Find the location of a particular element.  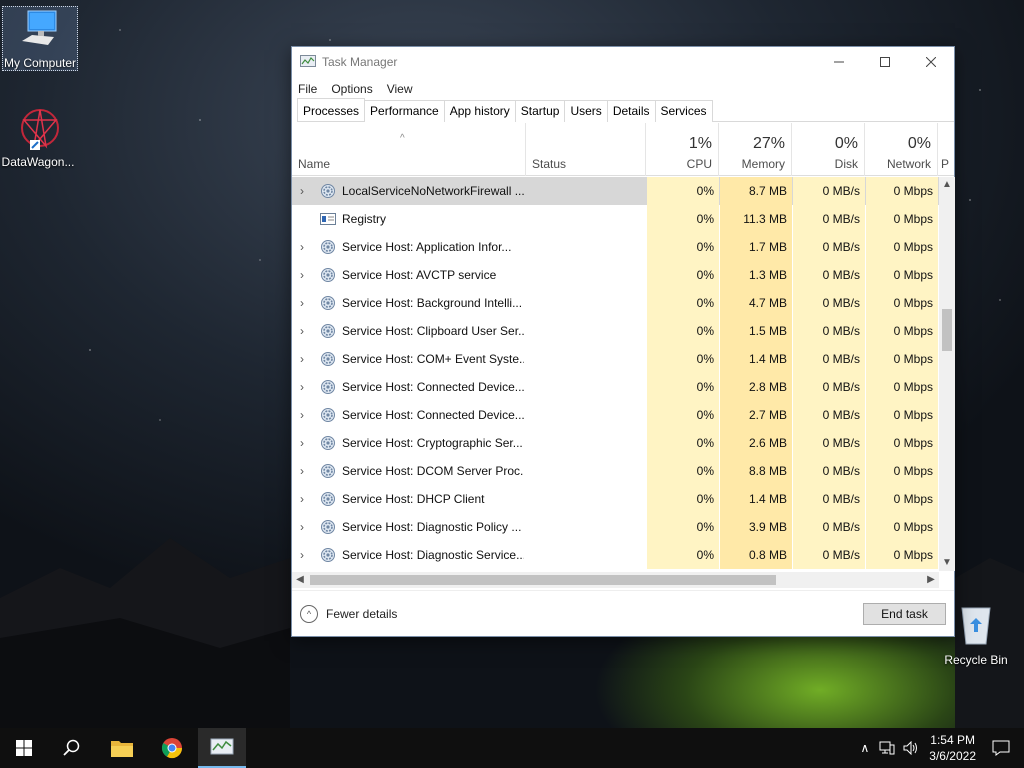

tab-processes: Processes is located at coordinates (331, 109).